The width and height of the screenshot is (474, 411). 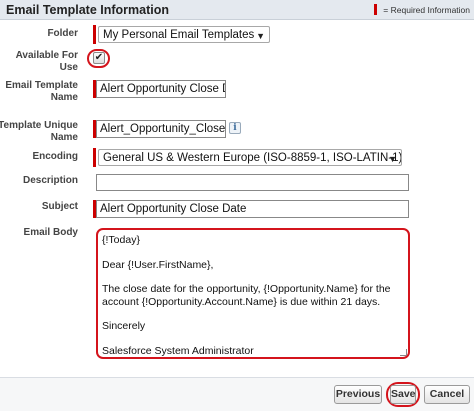 I want to click on required-indicator-icon, so click(x=376, y=9).